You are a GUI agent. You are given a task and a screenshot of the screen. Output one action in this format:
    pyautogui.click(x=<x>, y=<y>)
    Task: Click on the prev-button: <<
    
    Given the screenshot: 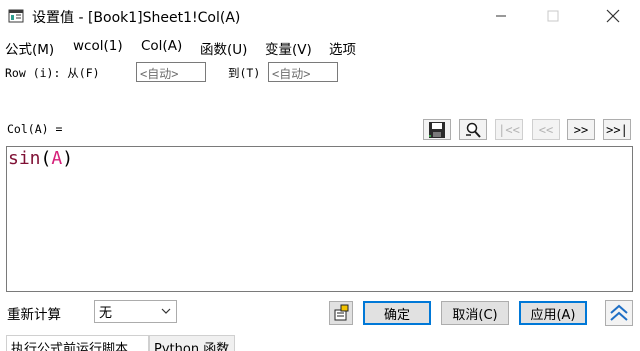 What is the action you would take?
    pyautogui.click(x=546, y=129)
    